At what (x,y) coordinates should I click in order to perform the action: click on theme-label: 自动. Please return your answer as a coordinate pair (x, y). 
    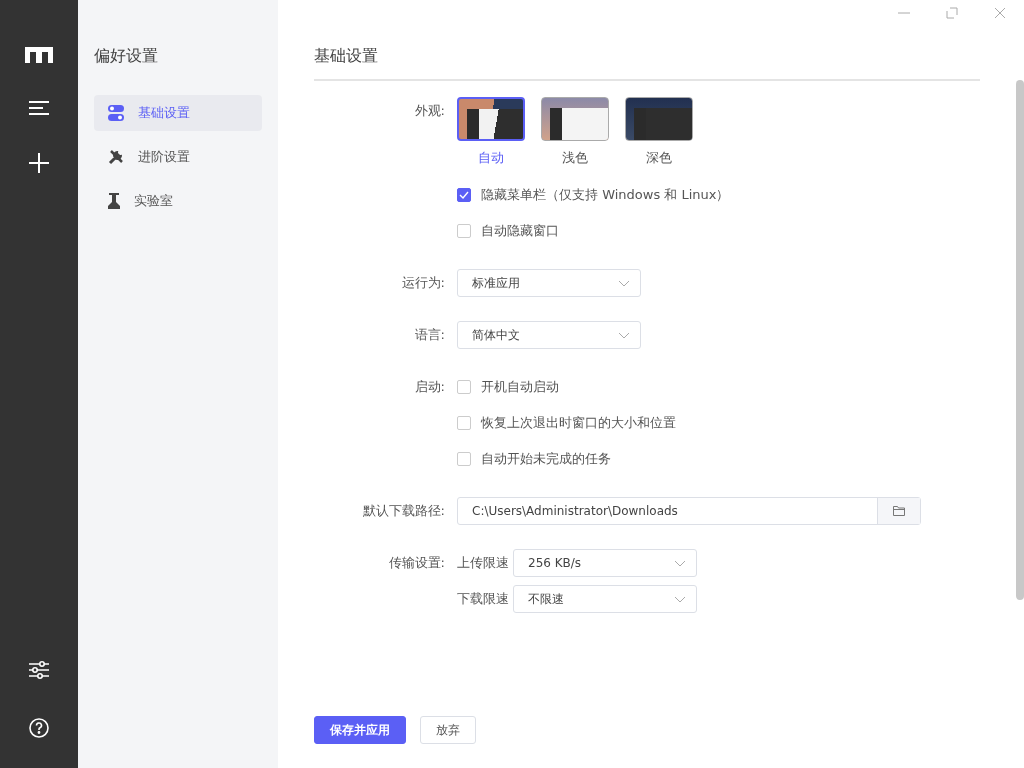
    Looking at the image, I should click on (491, 158).